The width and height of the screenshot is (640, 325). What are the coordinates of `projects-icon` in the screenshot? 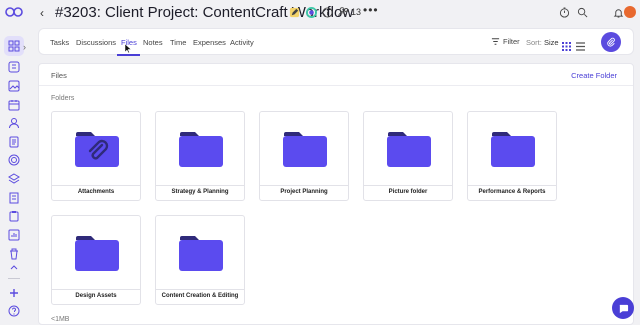 It's located at (13, 66).